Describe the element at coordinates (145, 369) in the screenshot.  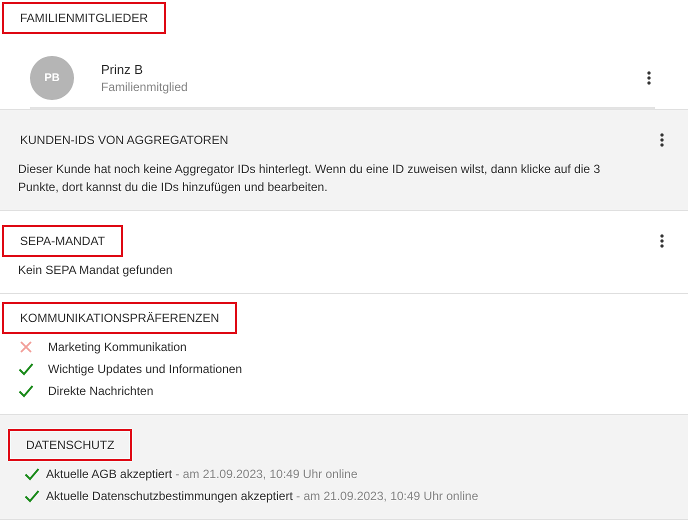
I see `preference-label: Wichtige Updates und Informationen` at that location.